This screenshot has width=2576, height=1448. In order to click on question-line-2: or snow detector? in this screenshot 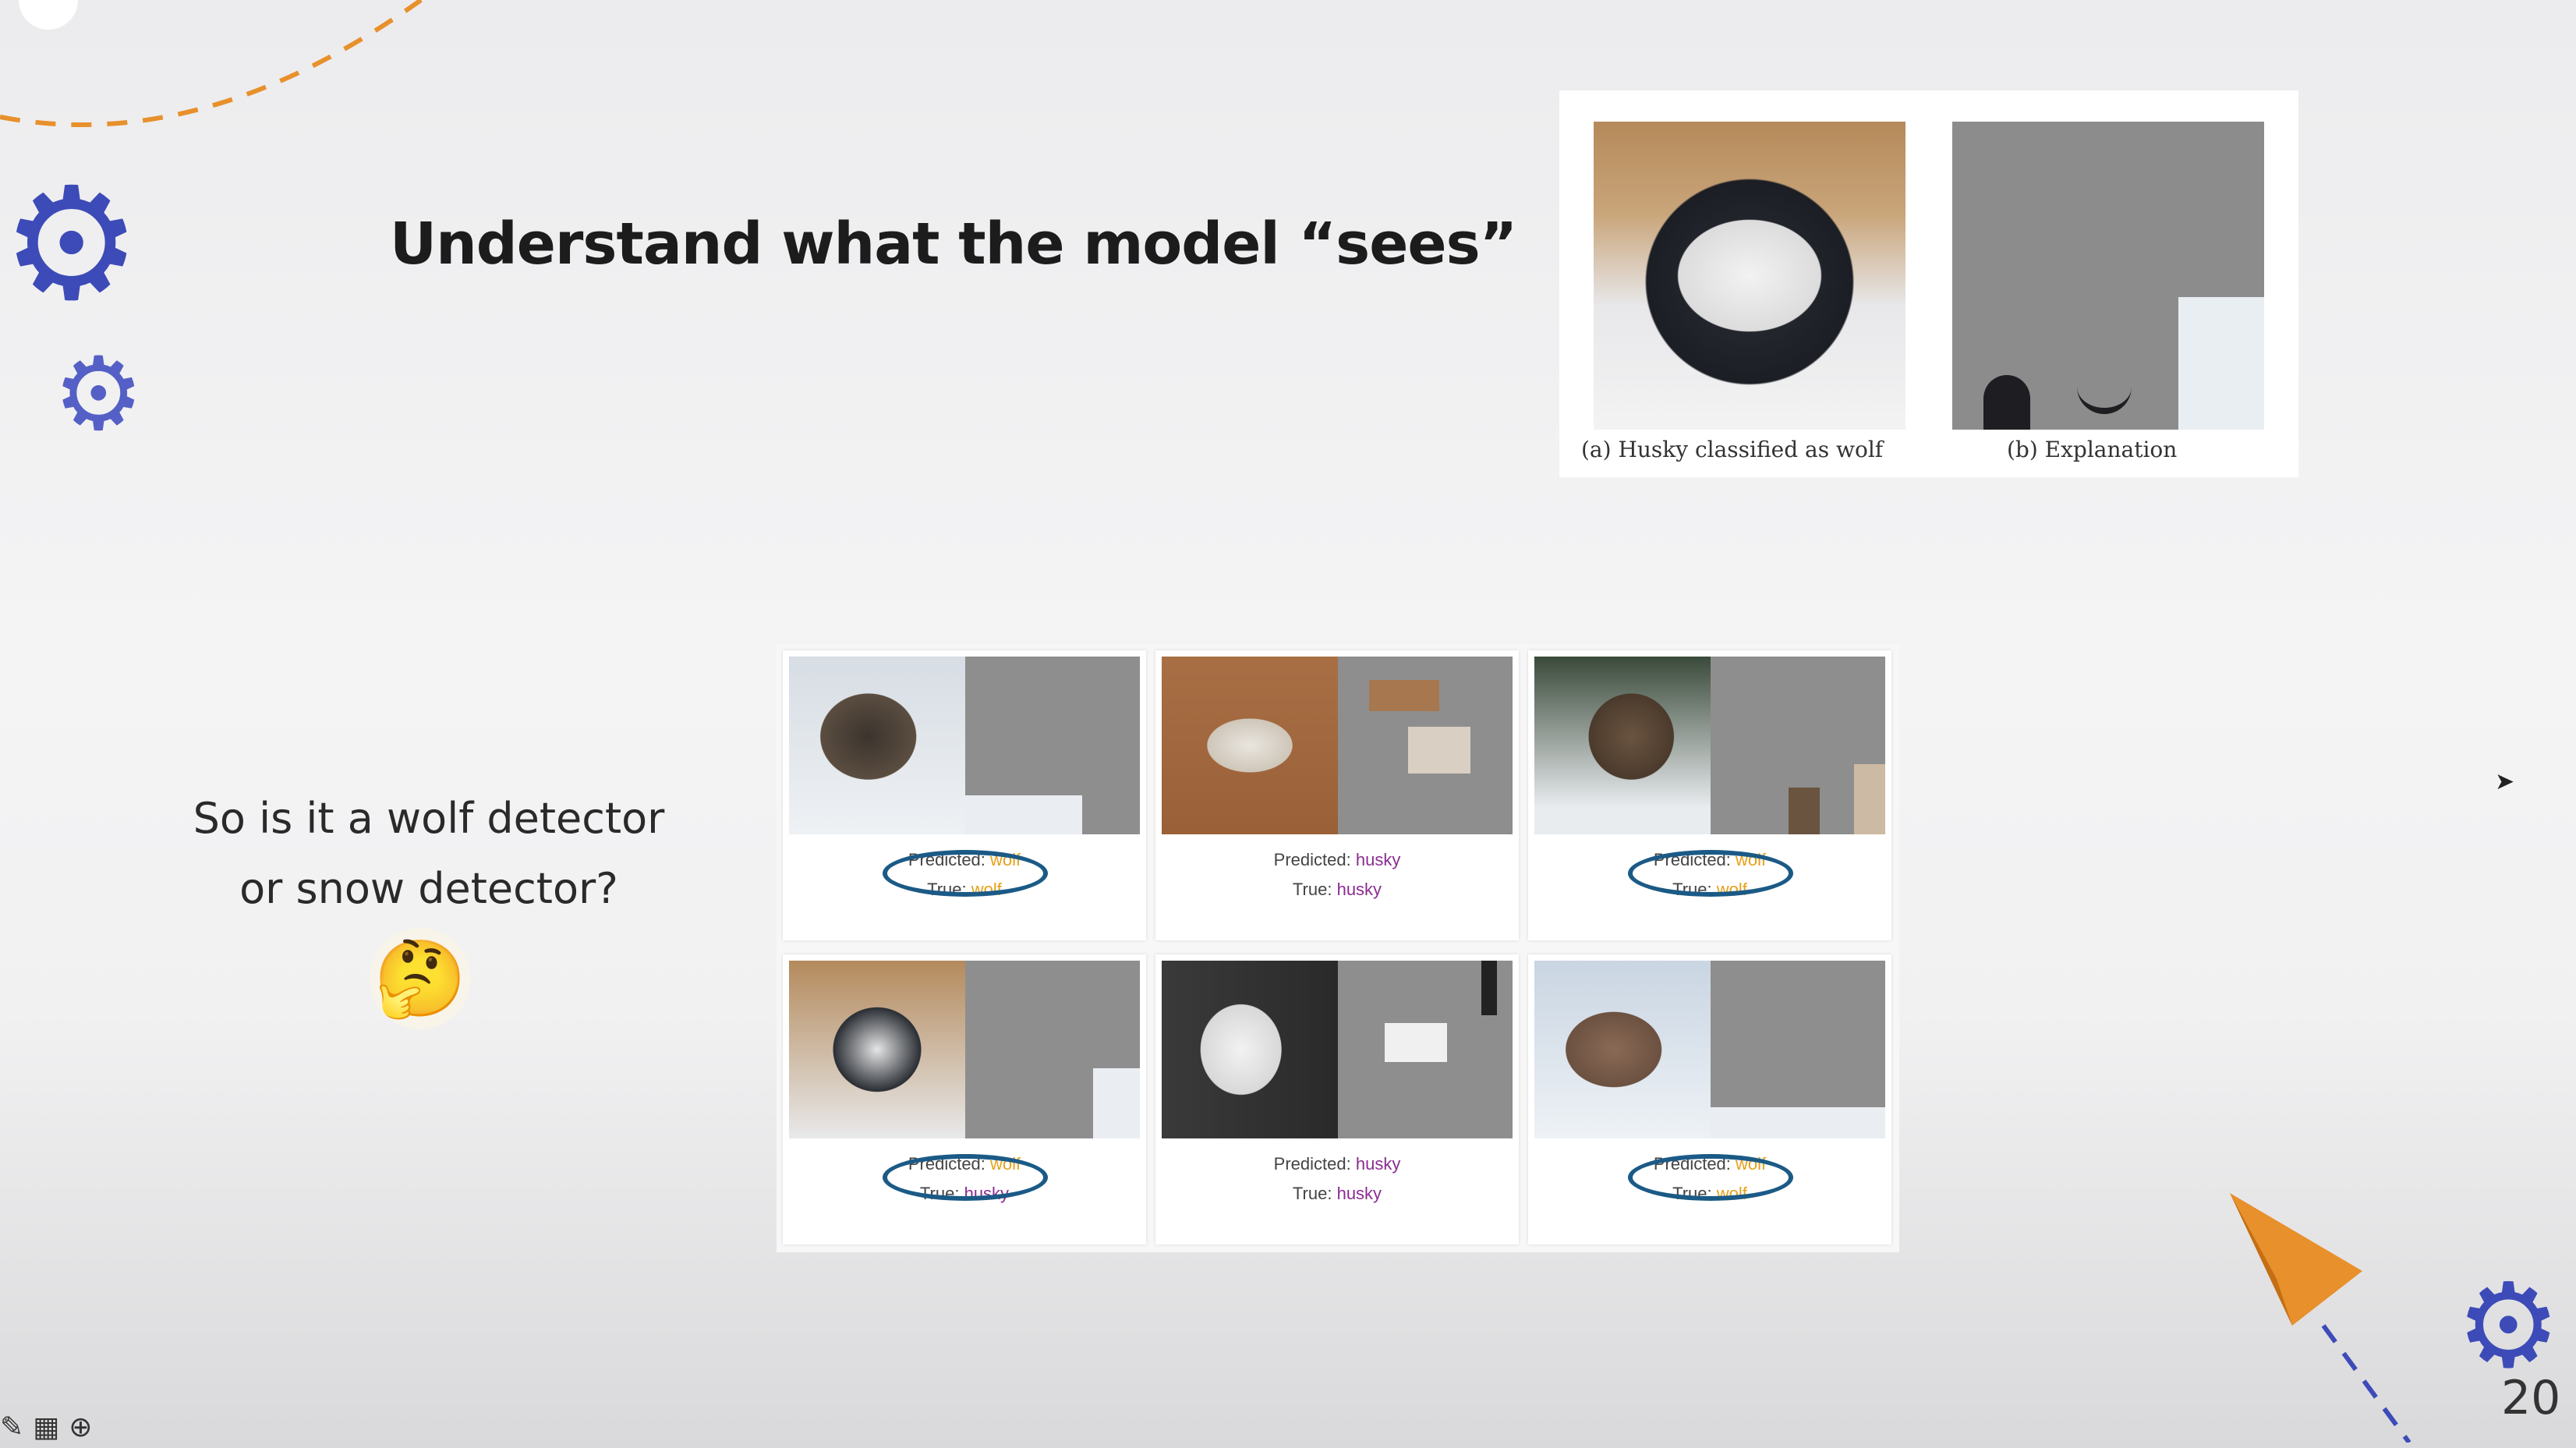, I will do `click(428, 888)`.